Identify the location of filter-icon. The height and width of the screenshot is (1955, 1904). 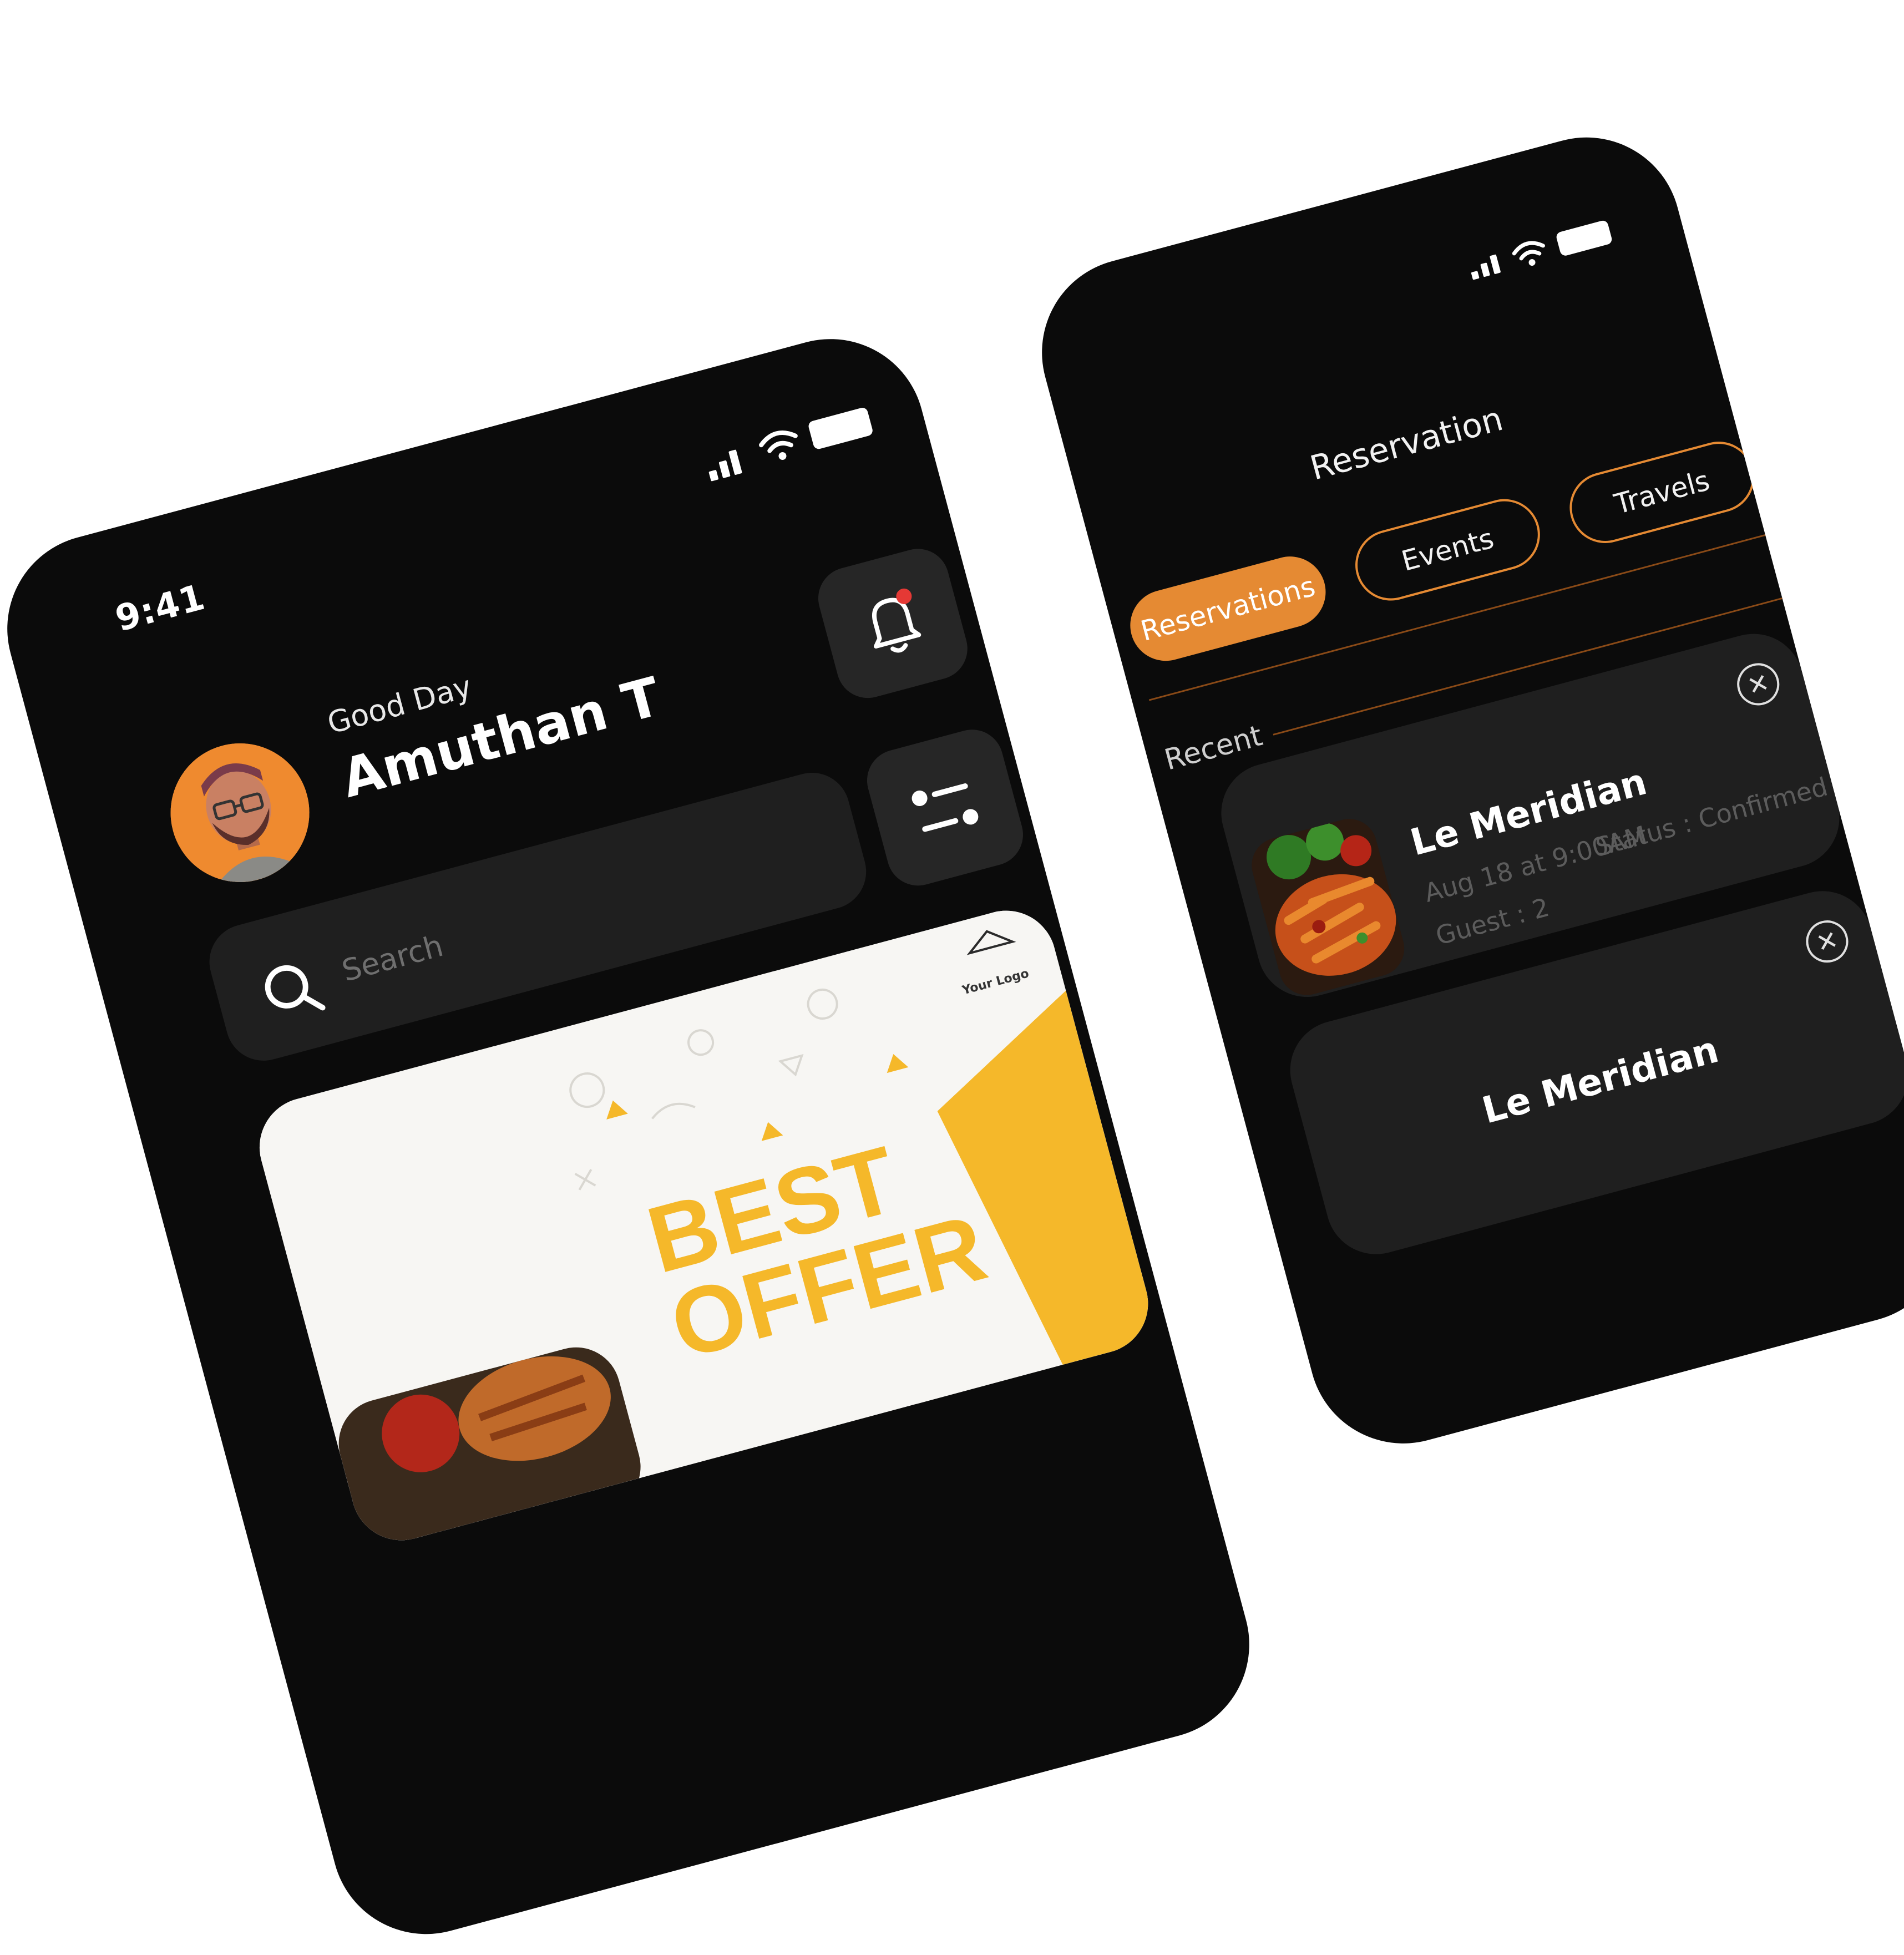
(945, 807).